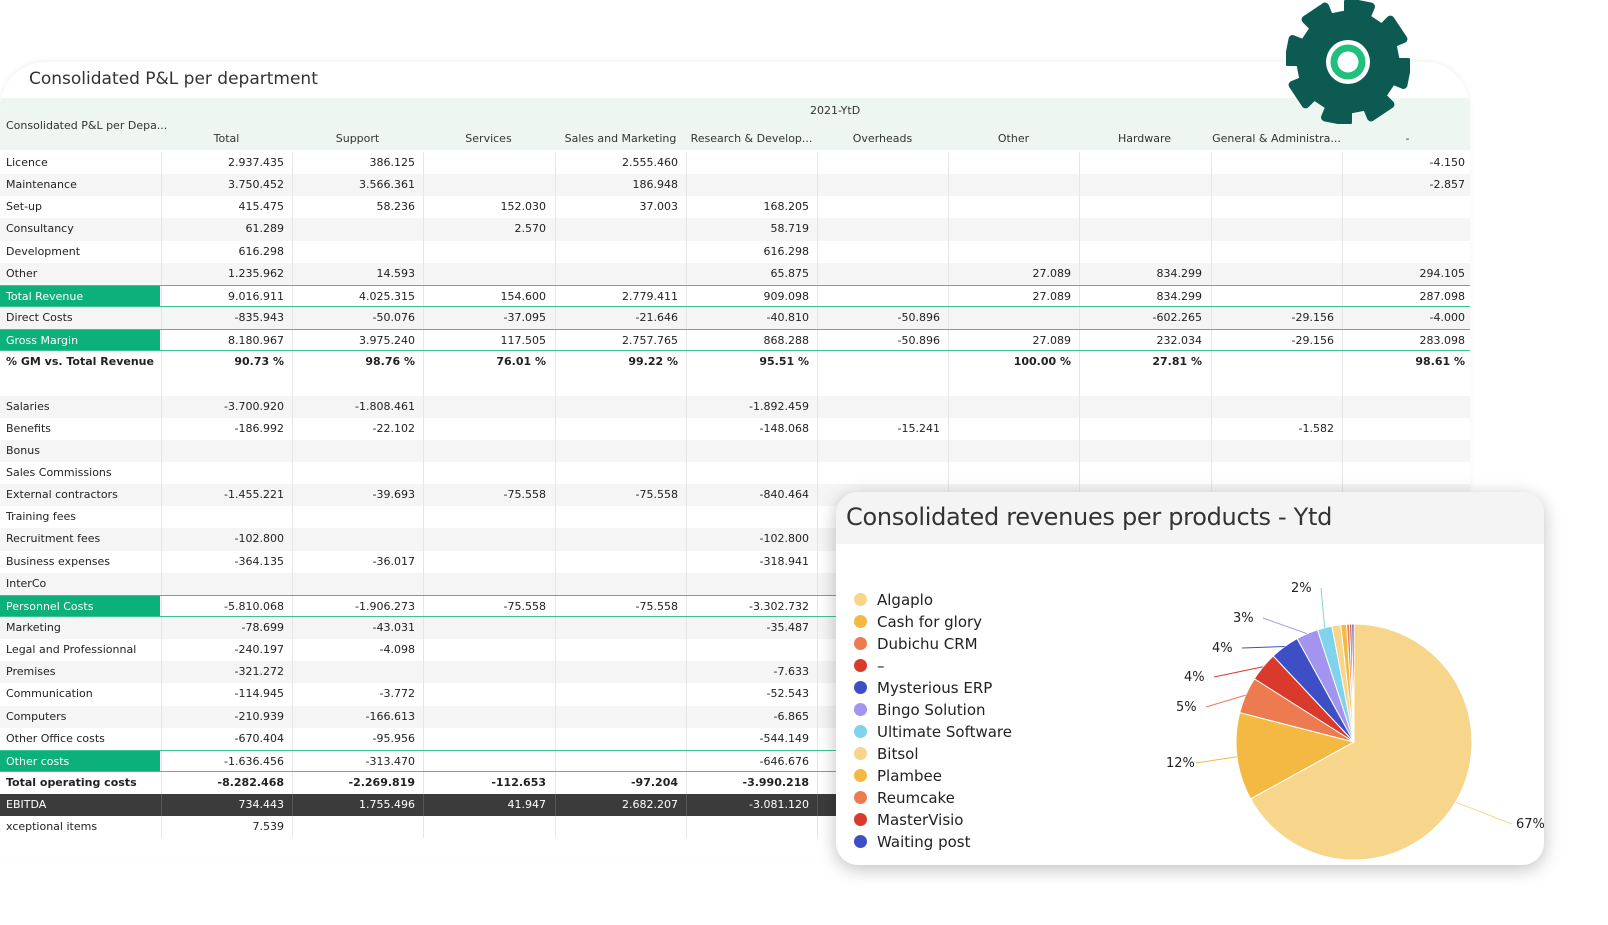 The width and height of the screenshot is (1608, 925). What do you see at coordinates (751, 362) in the screenshot?
I see `table-cell: 95.51 %` at bounding box center [751, 362].